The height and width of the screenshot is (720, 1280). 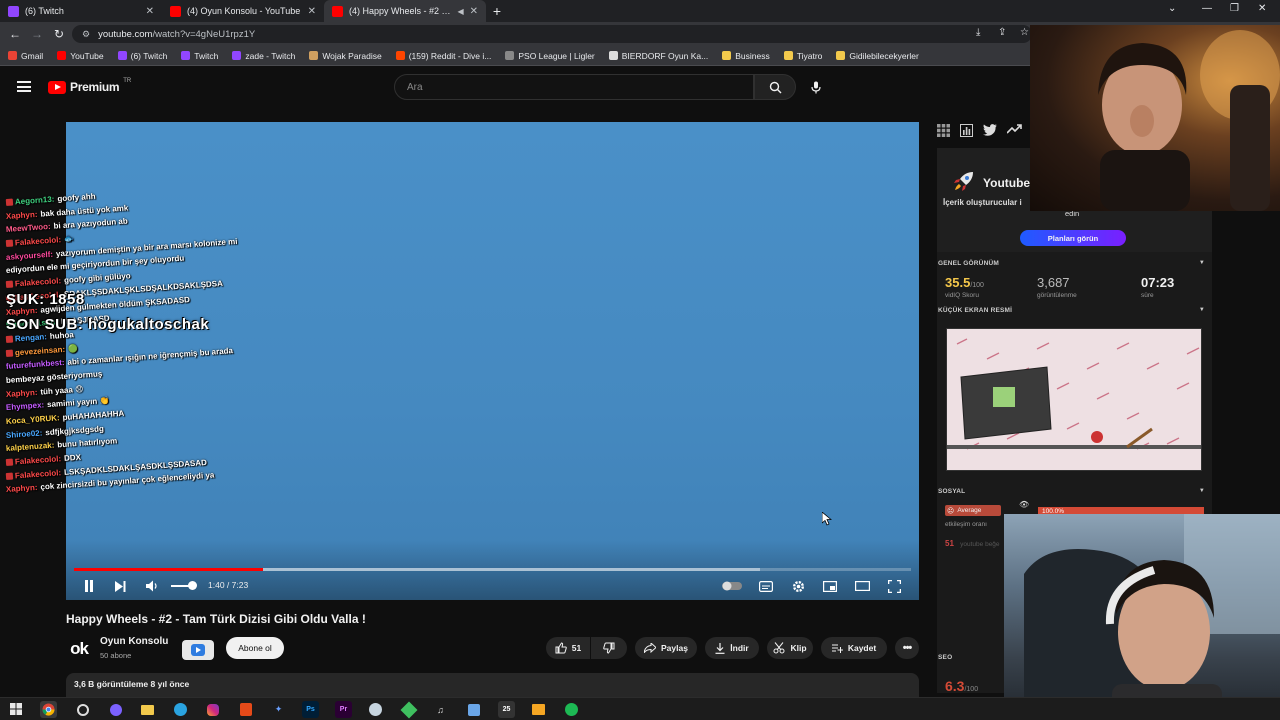 I want to click on extension-badge, so click(x=198, y=650).